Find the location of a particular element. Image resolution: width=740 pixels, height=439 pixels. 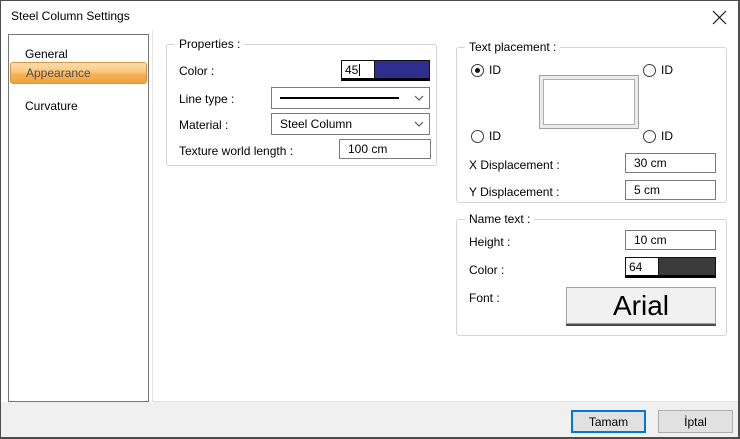

color-number-input: 45 is located at coordinates (358, 69).